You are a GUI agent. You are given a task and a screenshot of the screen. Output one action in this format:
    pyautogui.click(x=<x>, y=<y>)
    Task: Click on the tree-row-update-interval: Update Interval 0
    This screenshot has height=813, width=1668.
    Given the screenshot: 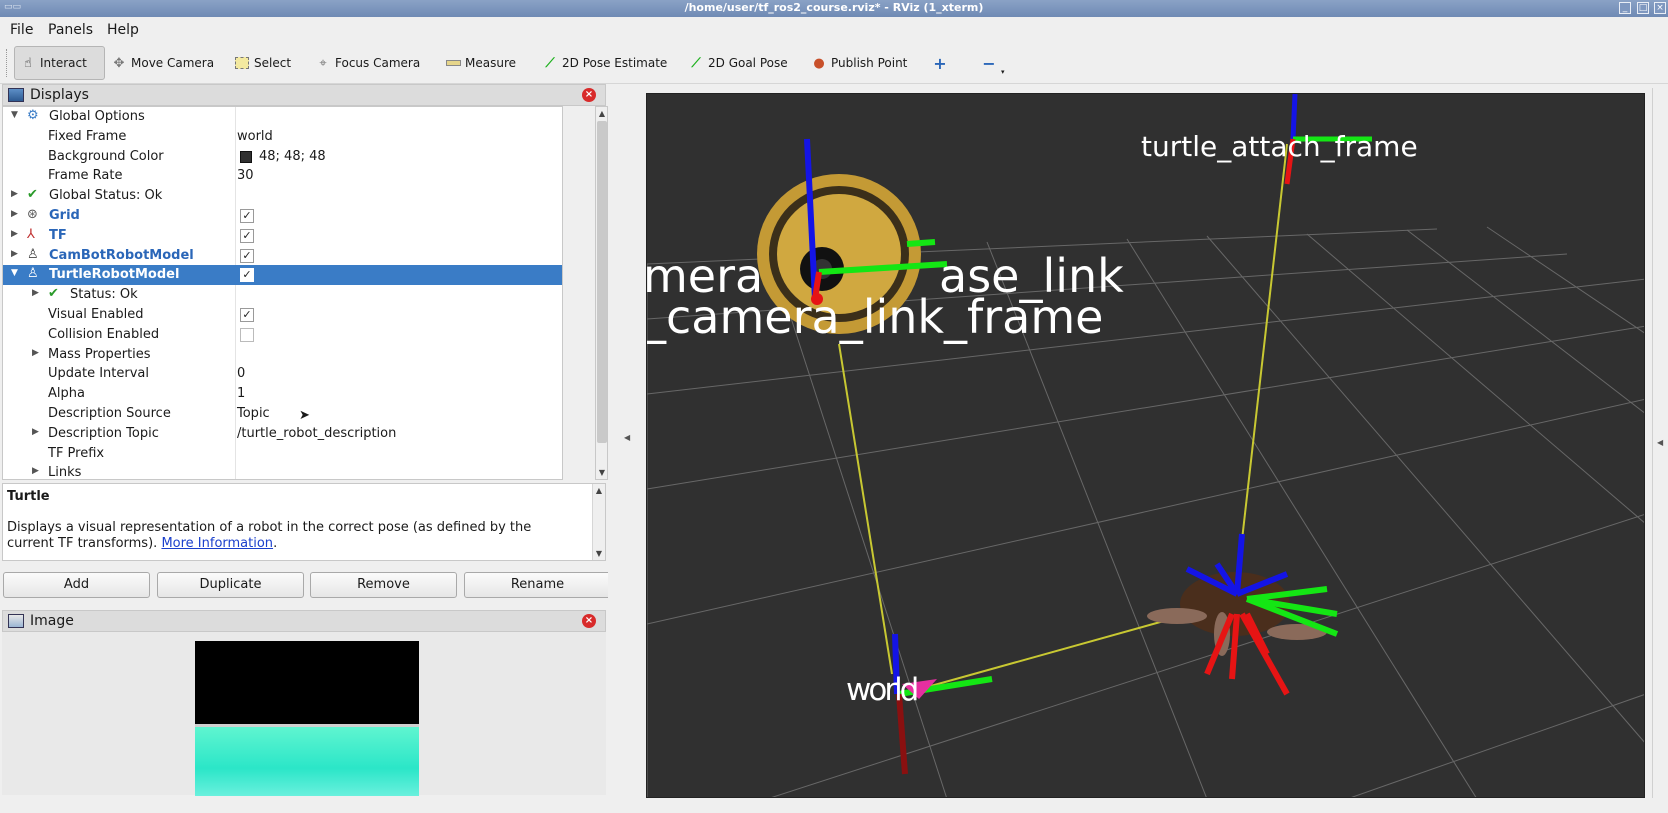 What is the action you would take?
    pyautogui.click(x=282, y=374)
    